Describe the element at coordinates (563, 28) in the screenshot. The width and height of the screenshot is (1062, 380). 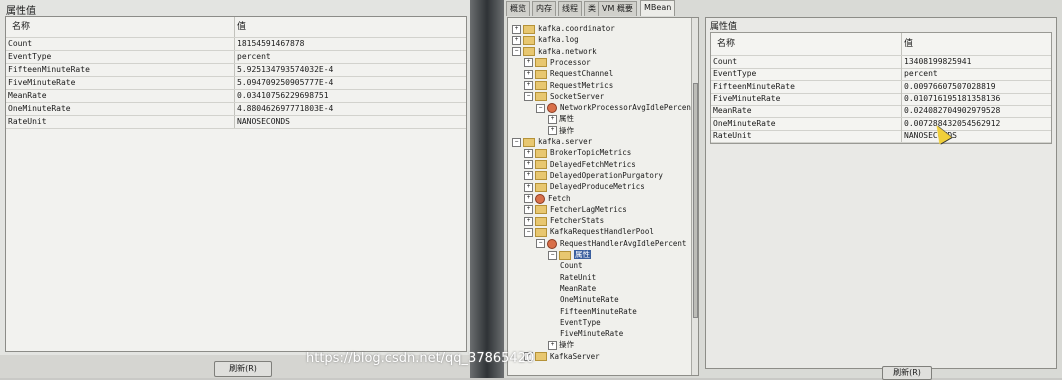
I see `tree-node: + kafka.coordinator` at that location.